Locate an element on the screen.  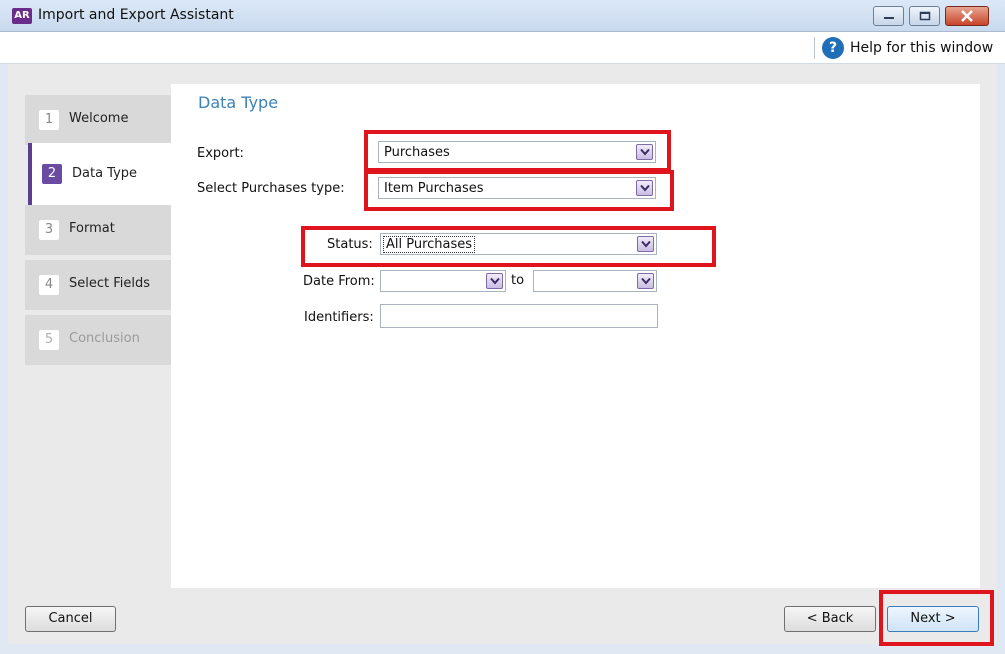
help-link: Help for this window is located at coordinates (921, 48).